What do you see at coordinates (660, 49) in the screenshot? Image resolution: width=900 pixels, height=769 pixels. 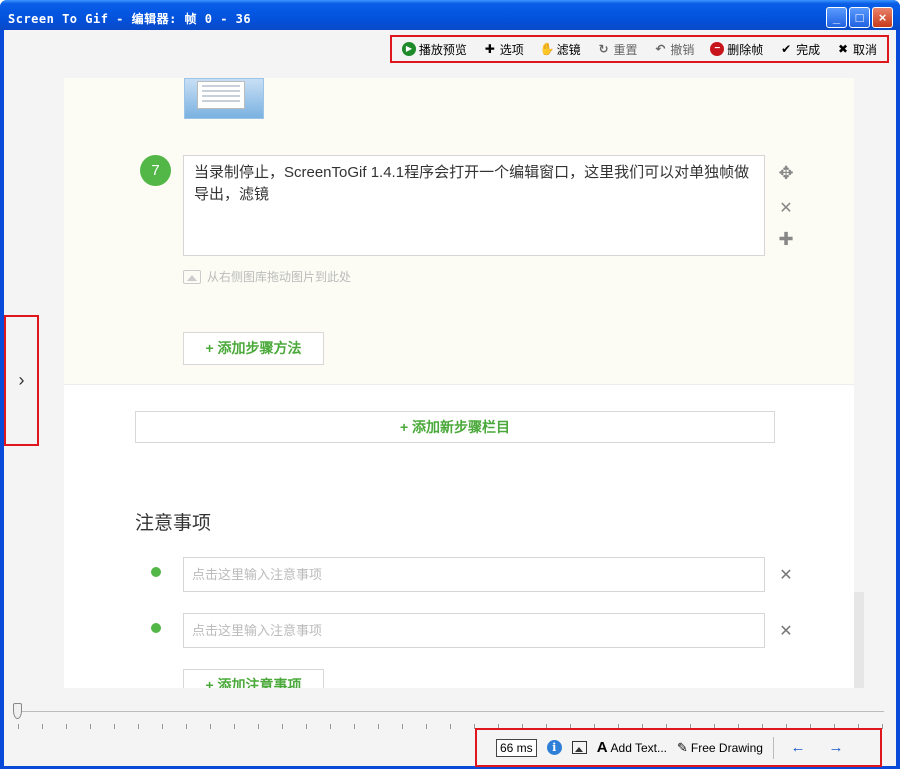 I see `undo-icon: ↶` at bounding box center [660, 49].